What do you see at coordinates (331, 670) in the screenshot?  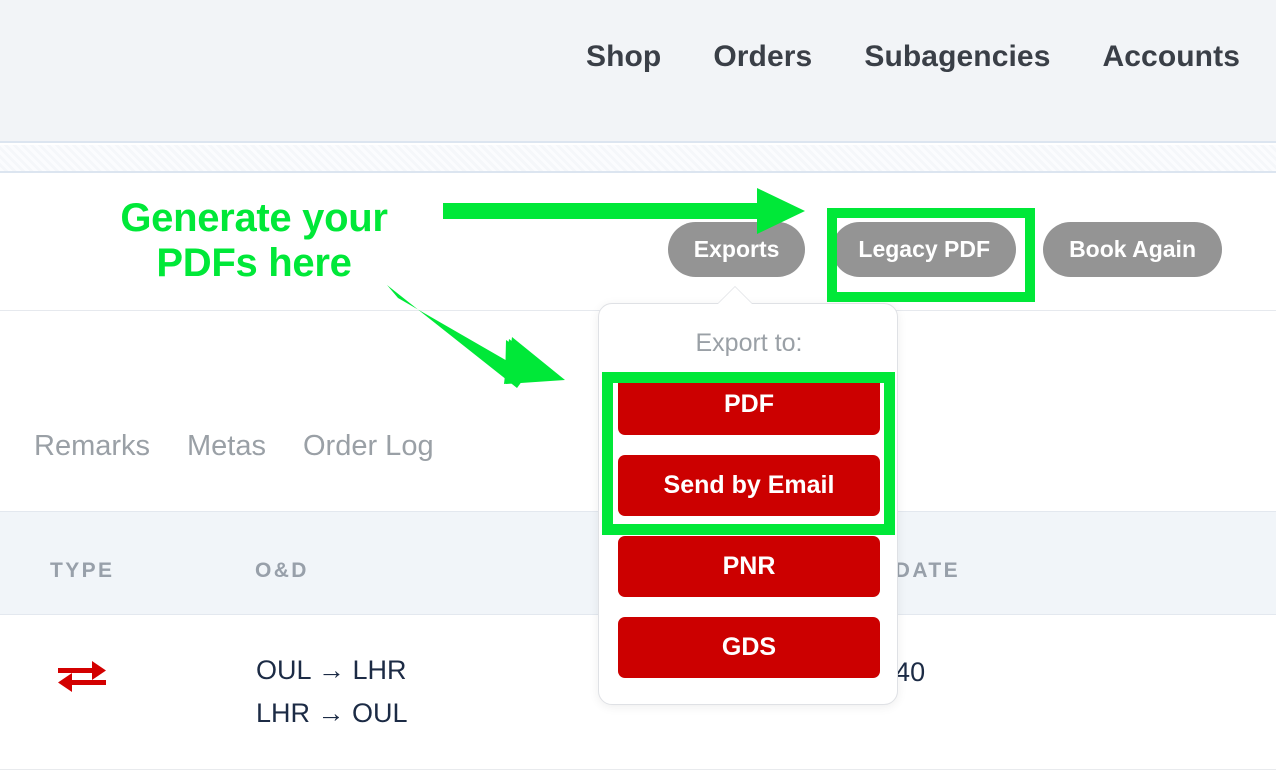 I see `od-line-1: OUL → LHR` at bounding box center [331, 670].